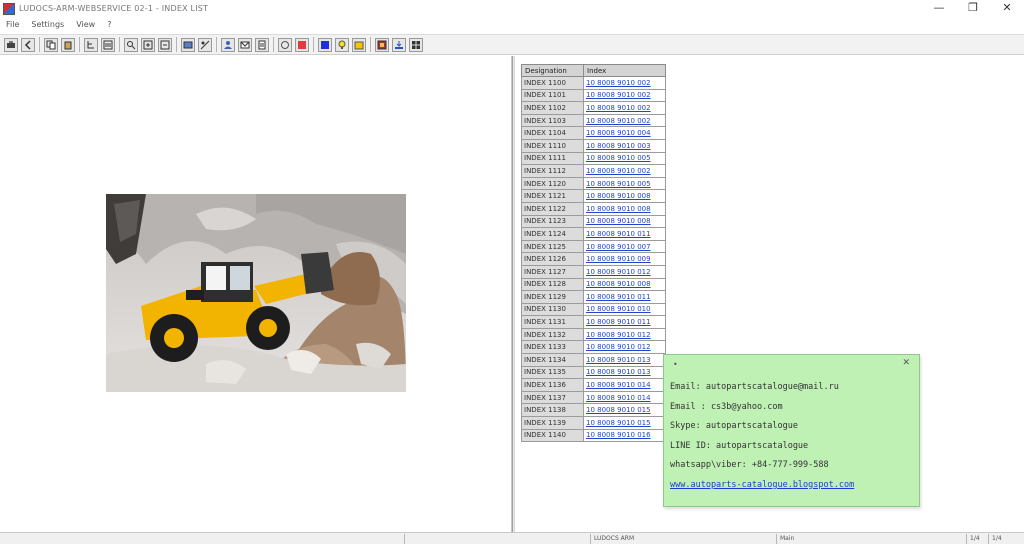 The image size is (1024, 544). Describe the element at coordinates (165, 44) in the screenshot. I see `zoom-out-icon` at that location.